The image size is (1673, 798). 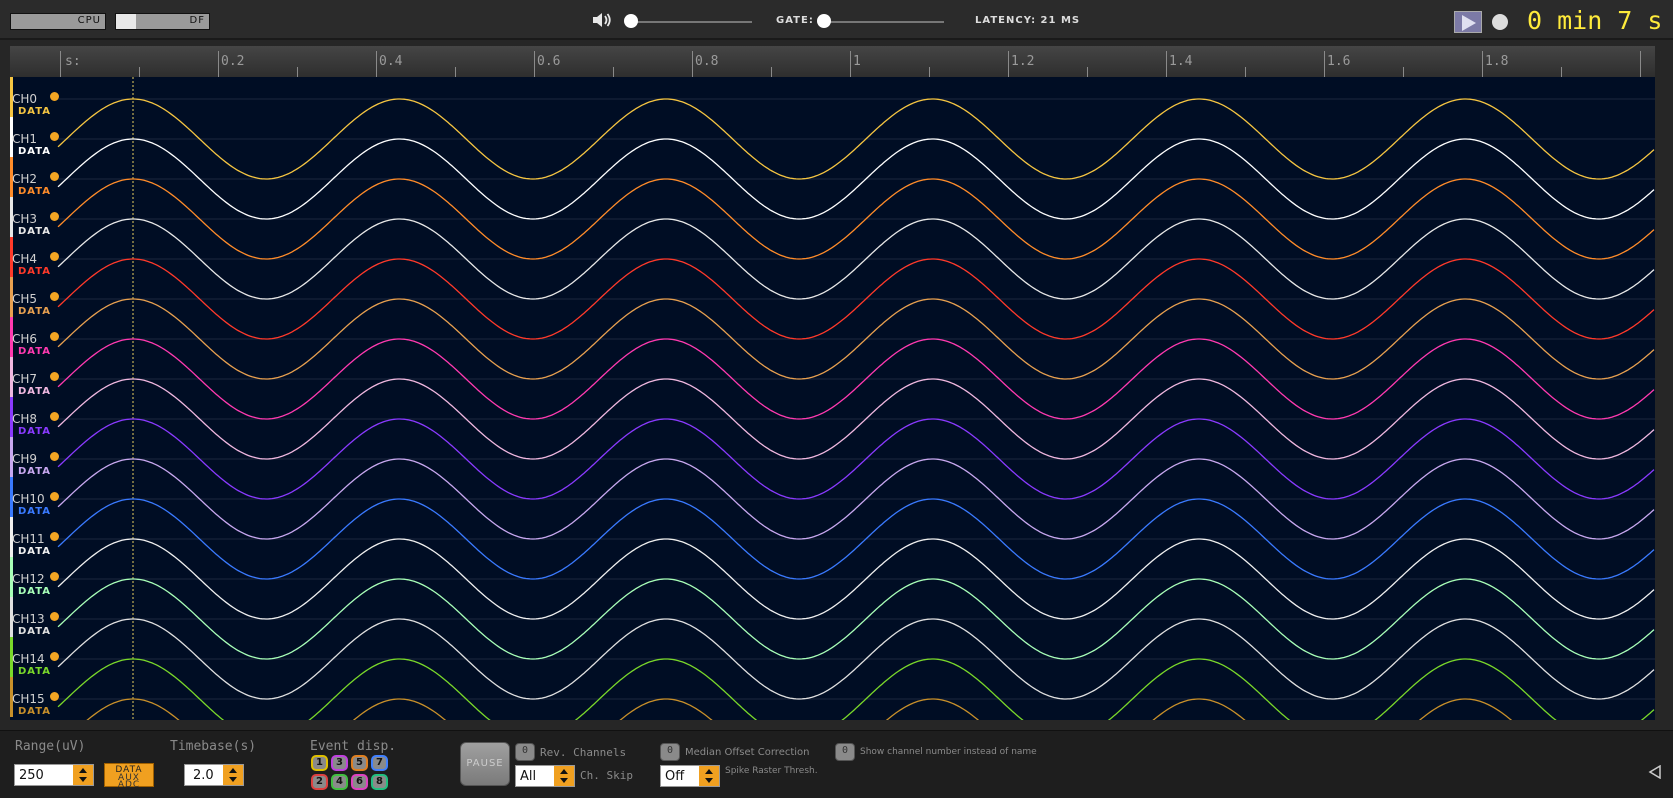 What do you see at coordinates (129, 776) in the screenshot?
I see `signal-type-selector: DATA AUX ADC` at bounding box center [129, 776].